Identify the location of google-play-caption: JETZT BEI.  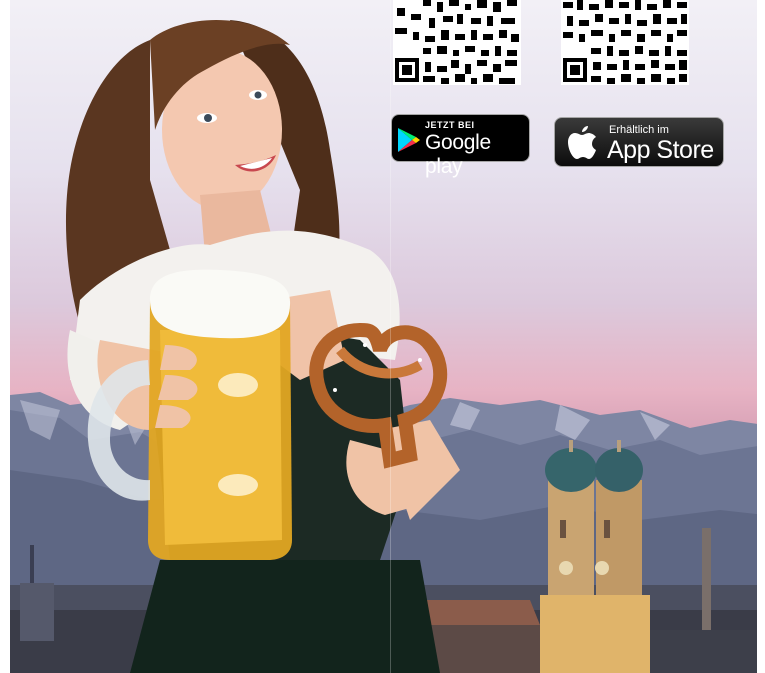
(450, 125).